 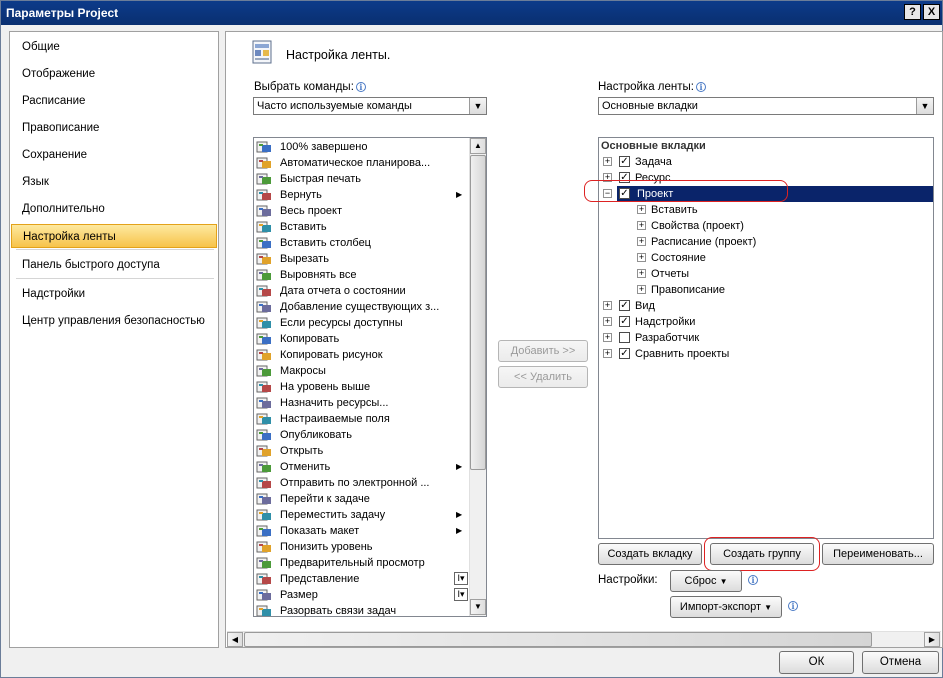 I want to click on command-item: Копировать, so click(x=362, y=339).